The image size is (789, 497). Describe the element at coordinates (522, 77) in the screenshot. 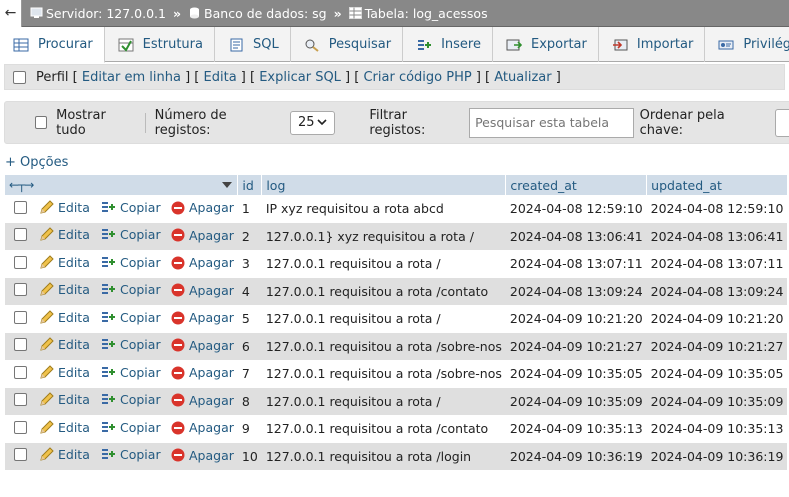

I see `refresh-link: Atualizar` at that location.